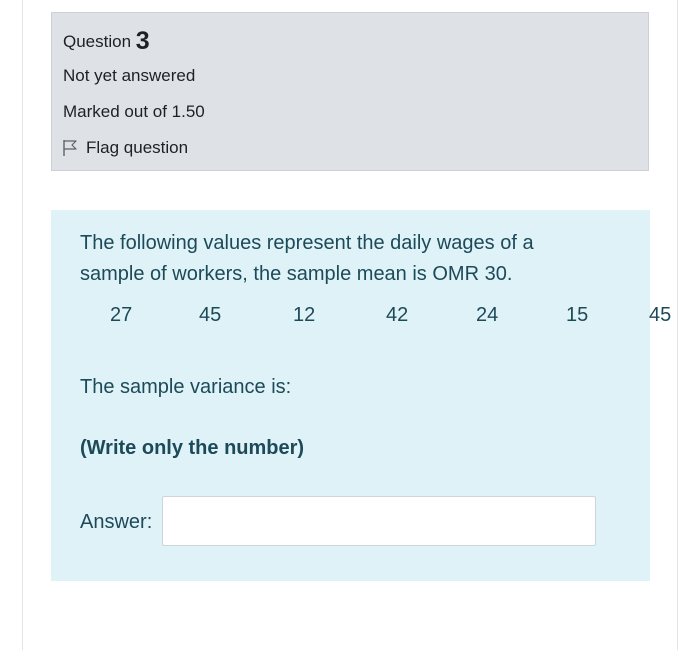 This screenshot has width=700, height=650. Describe the element at coordinates (142, 41) in the screenshot. I see `question-number: 3` at that location.